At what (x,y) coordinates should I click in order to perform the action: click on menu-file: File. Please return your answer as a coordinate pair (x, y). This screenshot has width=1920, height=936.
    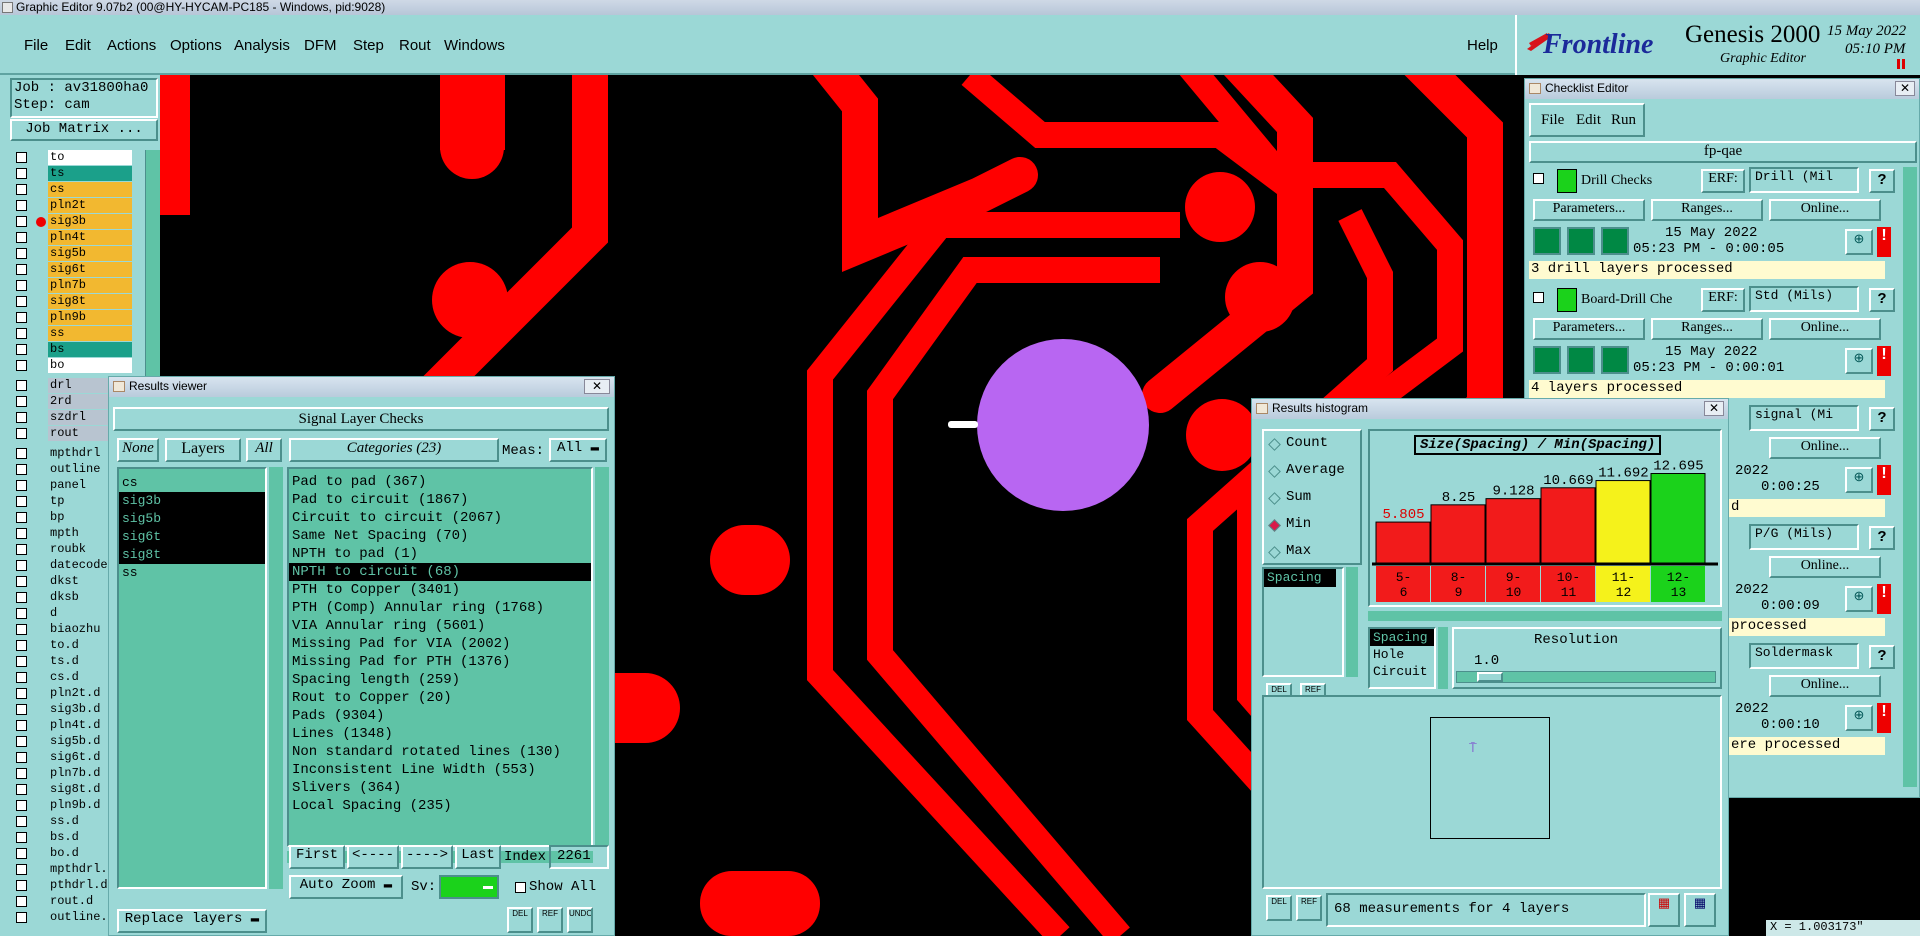
    Looking at the image, I should click on (36, 45).